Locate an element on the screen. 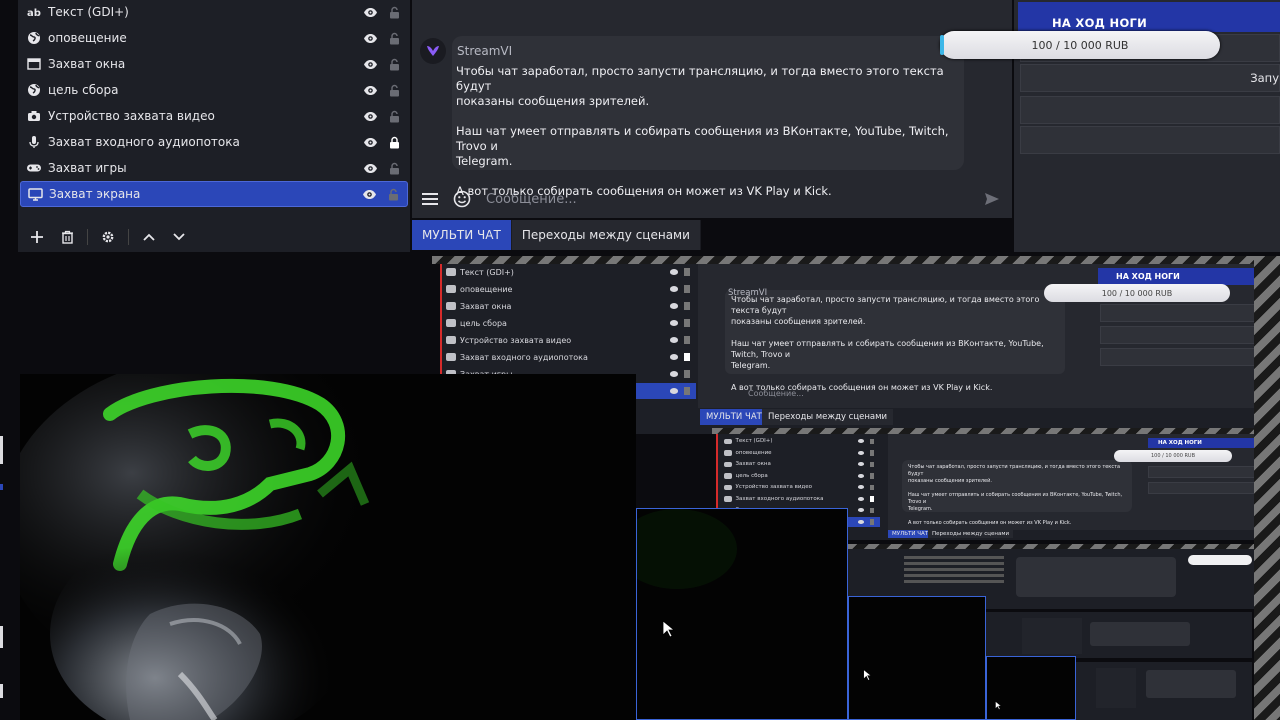 The height and width of the screenshot is (720, 1280). mirror-goal-title: НА ХОД НОГИ is located at coordinates (1203, 443).